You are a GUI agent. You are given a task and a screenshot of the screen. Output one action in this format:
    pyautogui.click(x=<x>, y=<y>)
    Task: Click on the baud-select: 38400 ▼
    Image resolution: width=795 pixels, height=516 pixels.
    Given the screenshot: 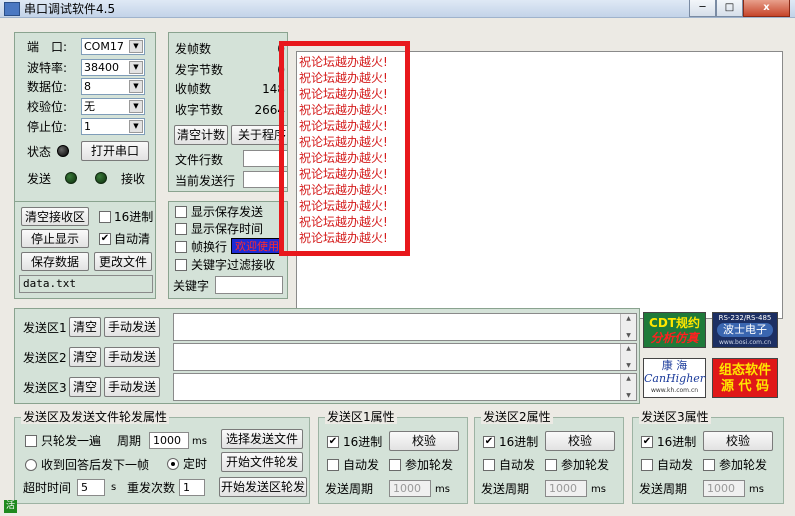 What is the action you would take?
    pyautogui.click(x=113, y=67)
    